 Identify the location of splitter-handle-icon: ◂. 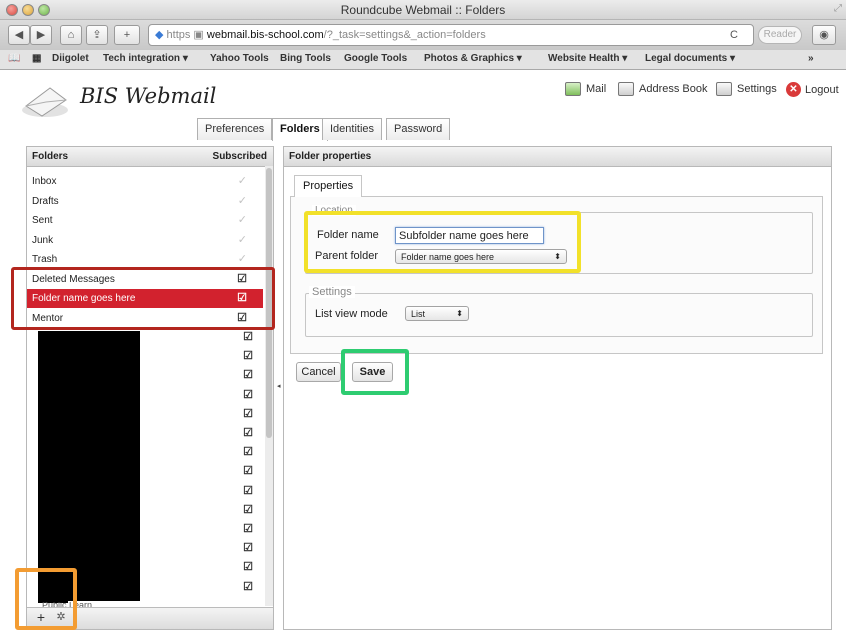
(279, 386).